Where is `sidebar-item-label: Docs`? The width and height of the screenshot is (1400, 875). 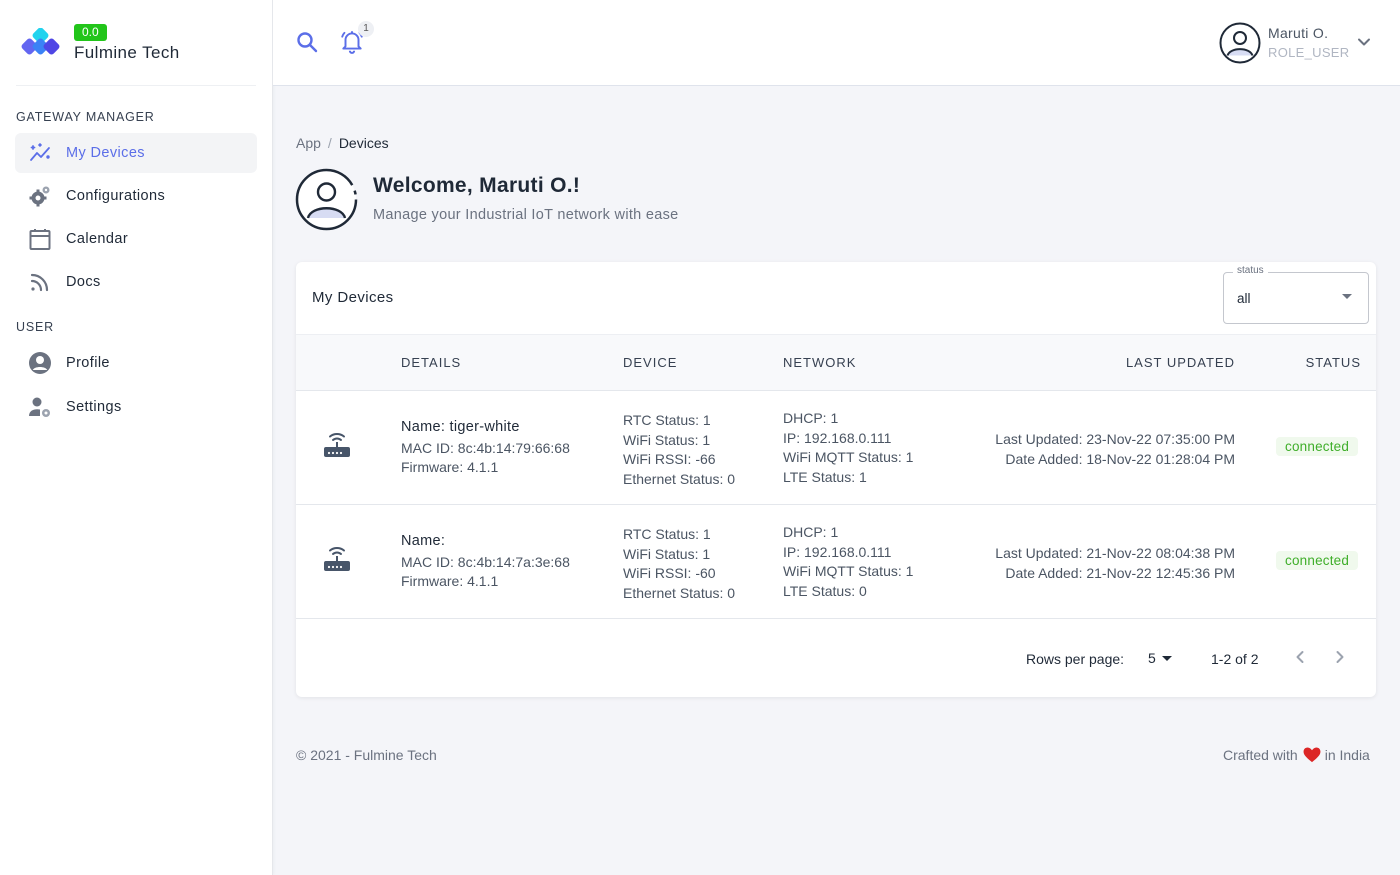
sidebar-item-label: Docs is located at coordinates (83, 282).